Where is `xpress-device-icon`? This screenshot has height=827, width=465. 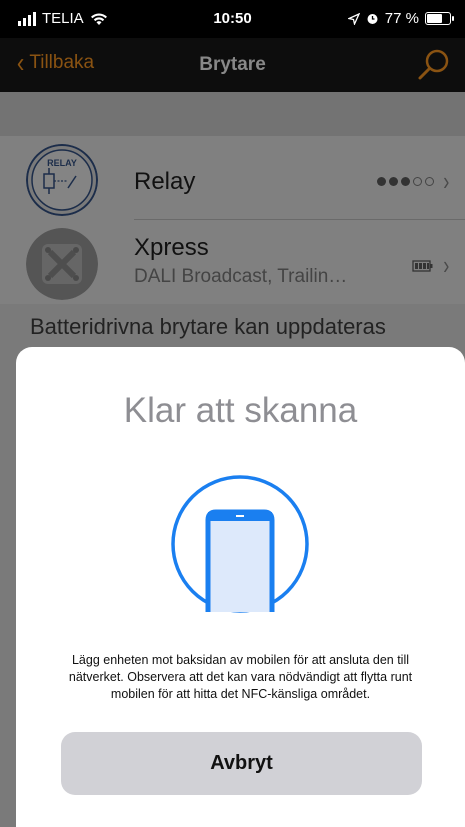
xpress-device-icon is located at coordinates (62, 264).